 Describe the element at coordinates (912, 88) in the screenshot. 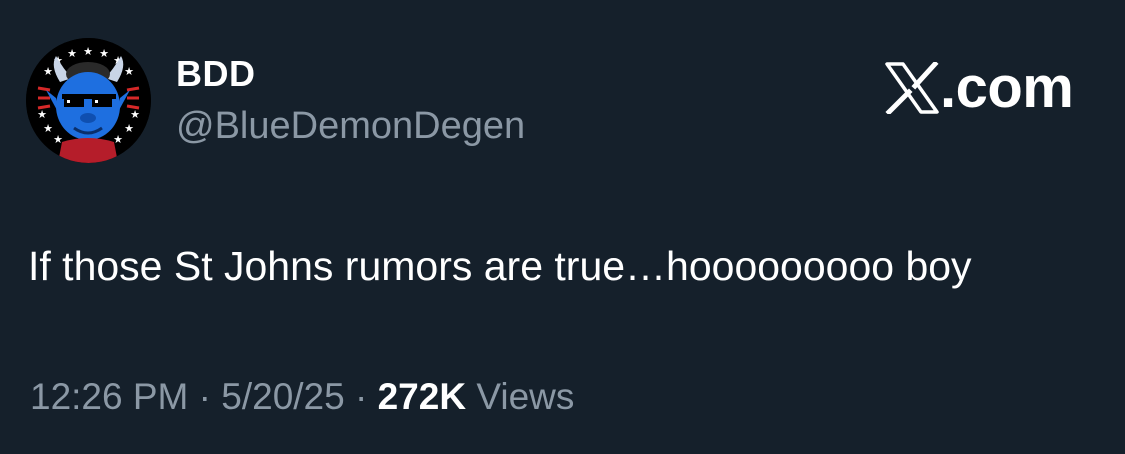

I see `x-logo-icon` at that location.